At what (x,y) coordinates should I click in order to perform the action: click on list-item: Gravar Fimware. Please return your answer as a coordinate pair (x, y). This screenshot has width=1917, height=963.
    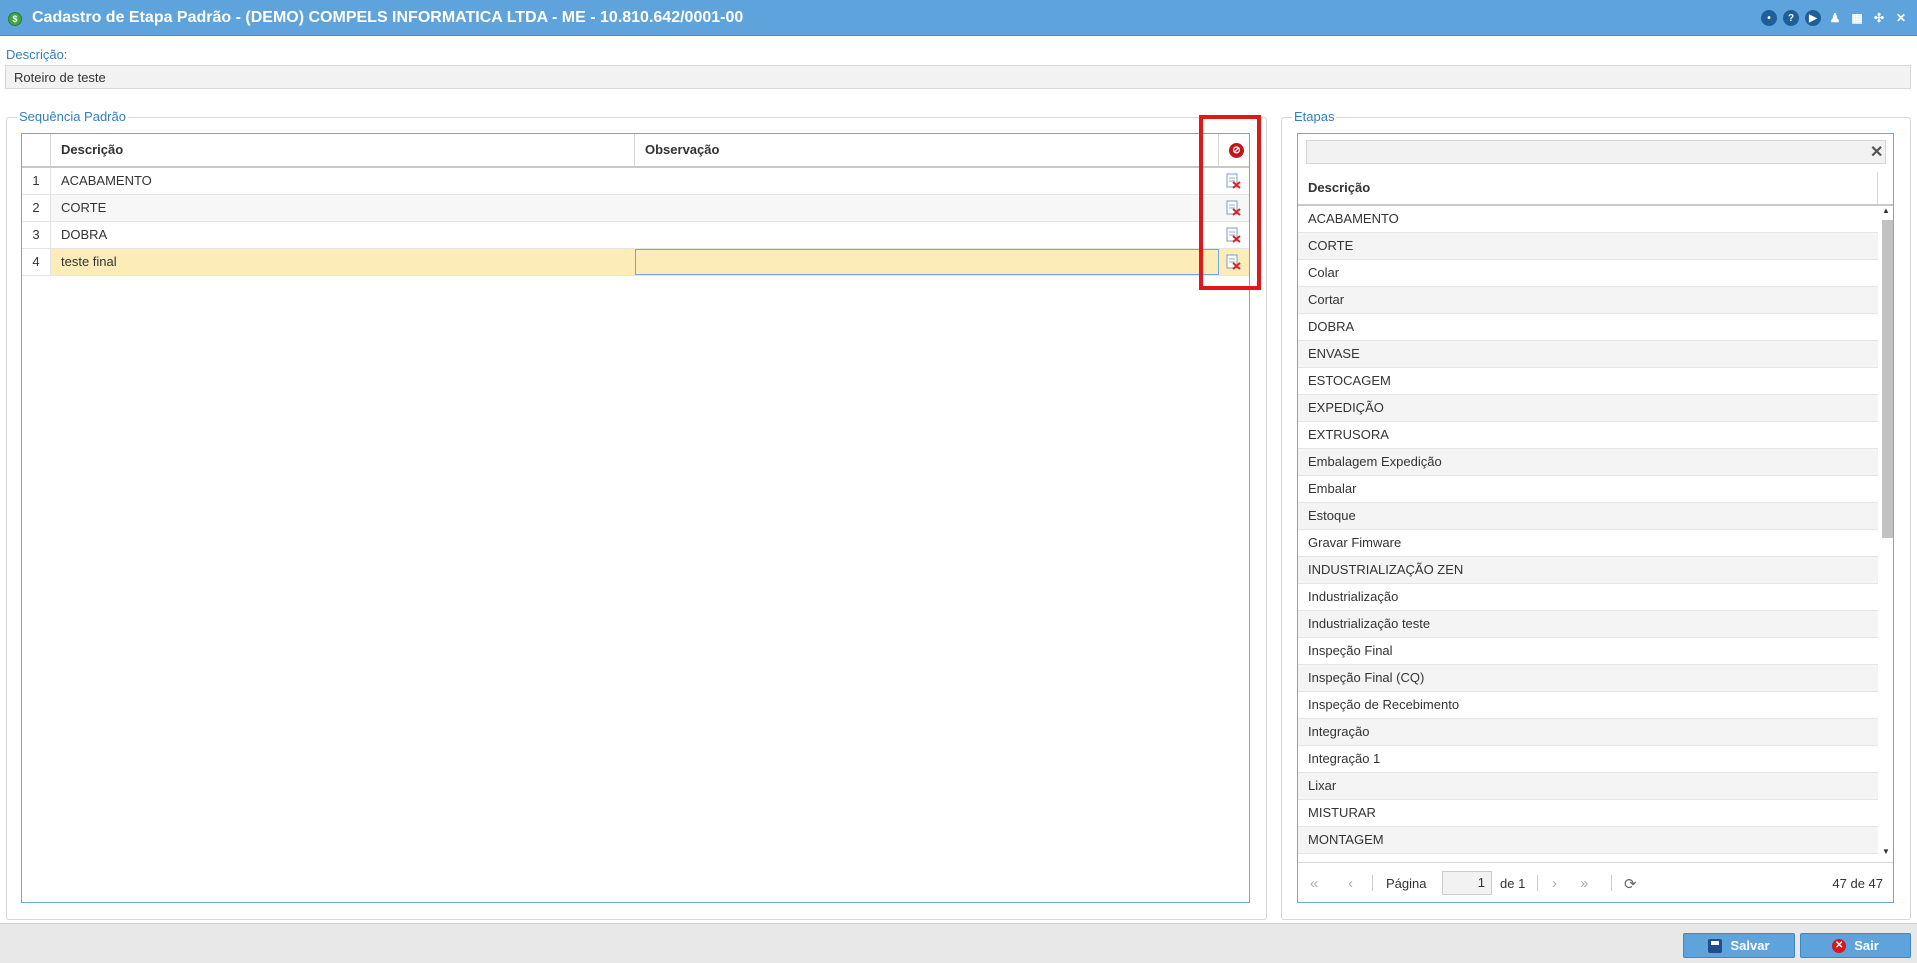
    Looking at the image, I should click on (1588, 543).